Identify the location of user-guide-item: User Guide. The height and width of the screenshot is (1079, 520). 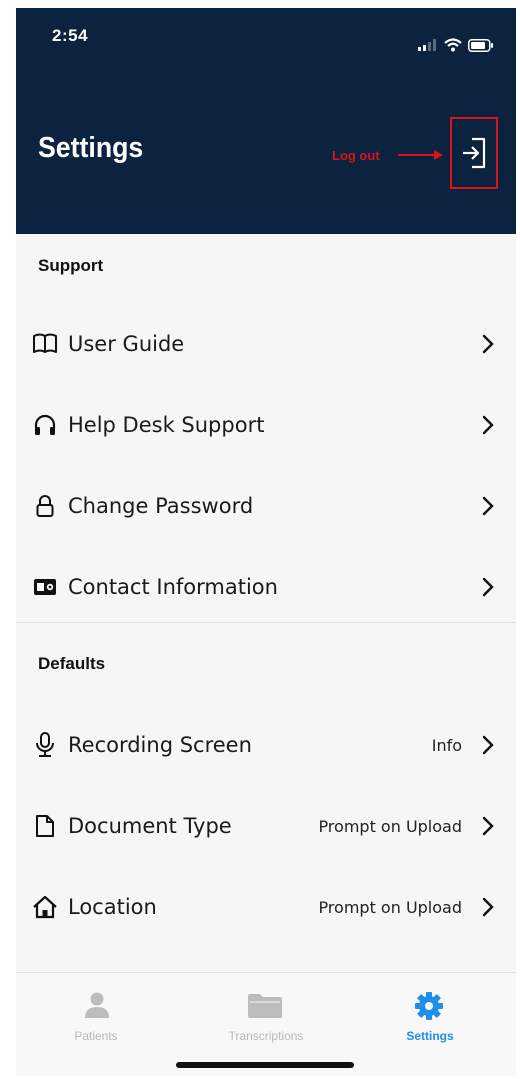
(266, 344).